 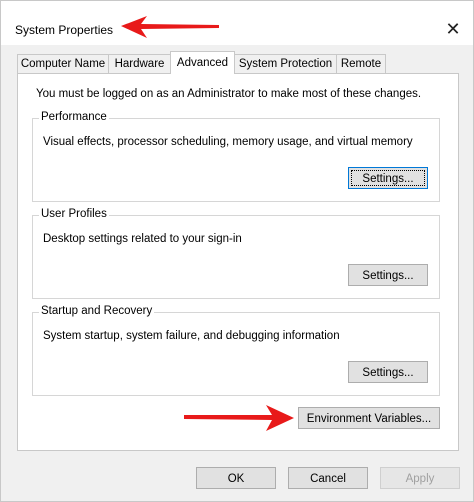 I want to click on close-icon: ✕, so click(x=453, y=29).